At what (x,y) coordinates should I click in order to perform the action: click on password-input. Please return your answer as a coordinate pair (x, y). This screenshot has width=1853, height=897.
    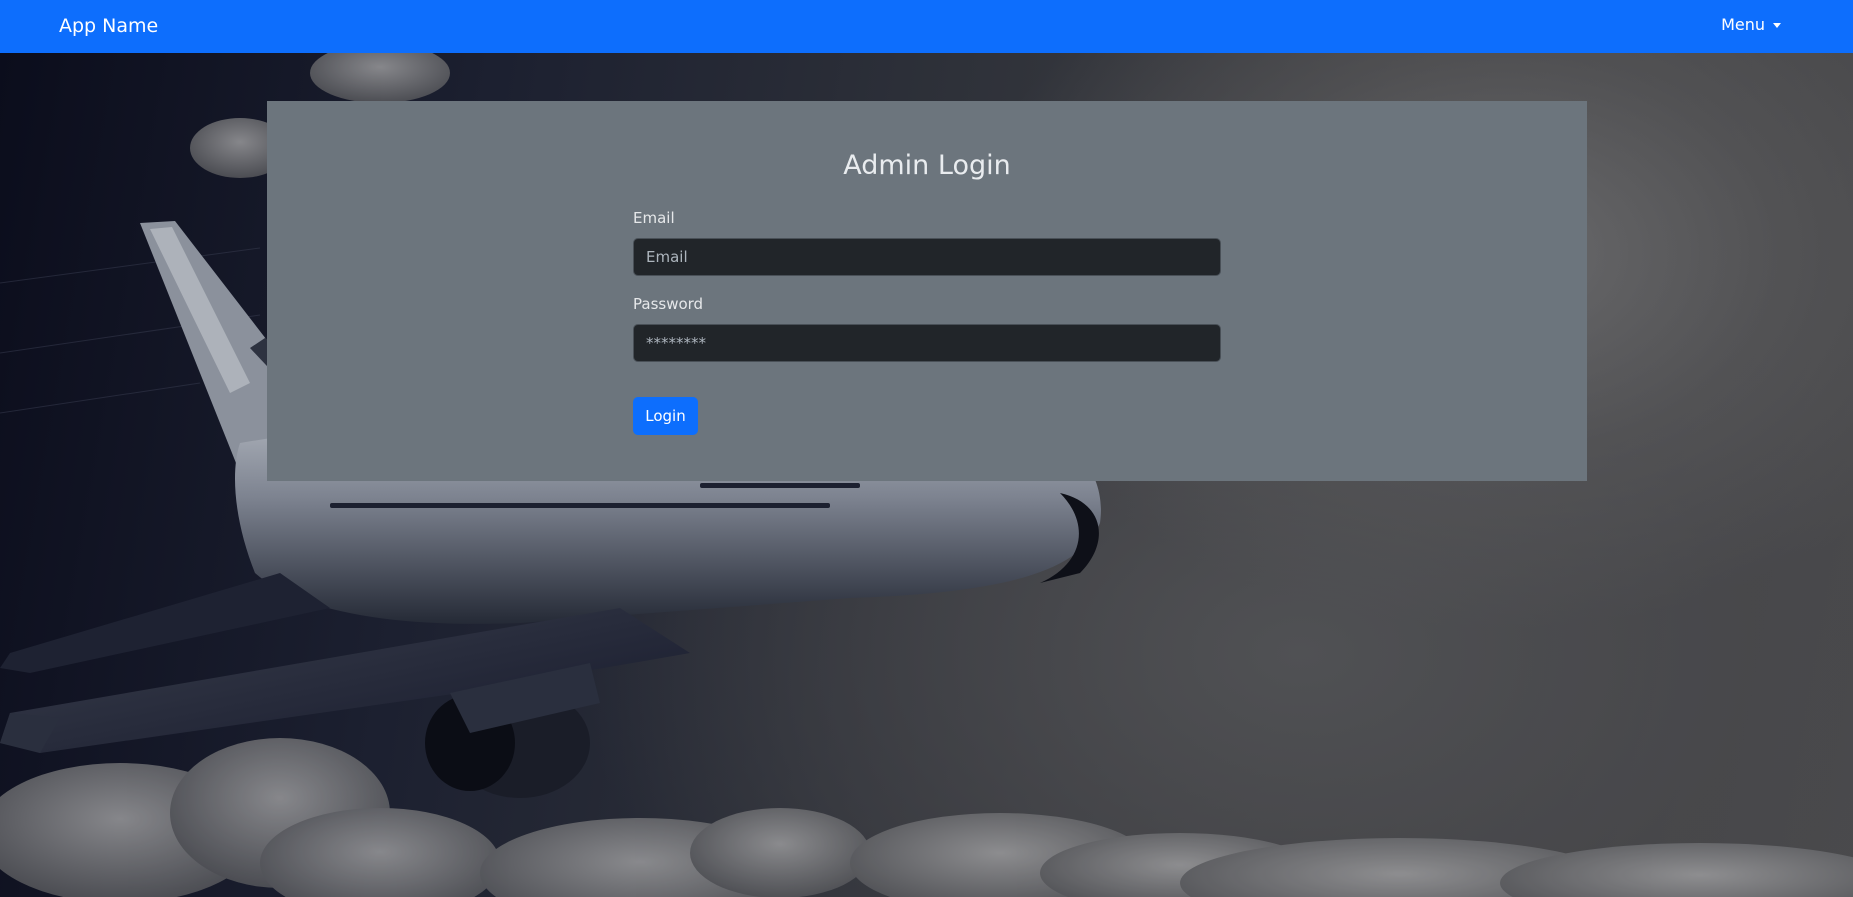
    Looking at the image, I should click on (927, 343).